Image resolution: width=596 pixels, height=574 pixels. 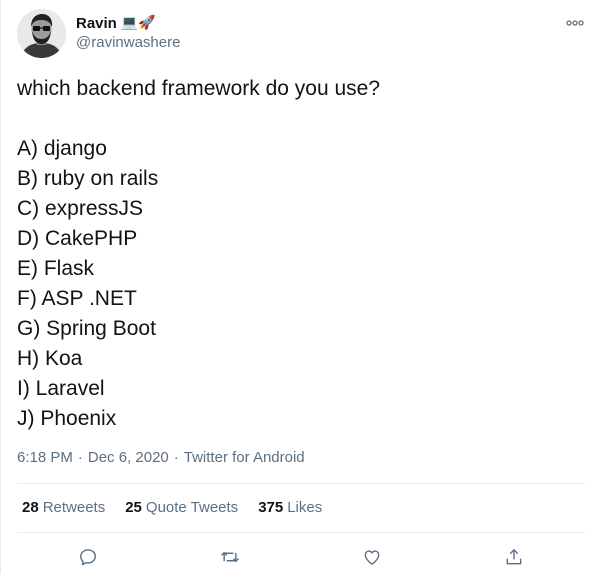 What do you see at coordinates (74, 507) in the screenshot?
I see `retweets-label: Retweets` at bounding box center [74, 507].